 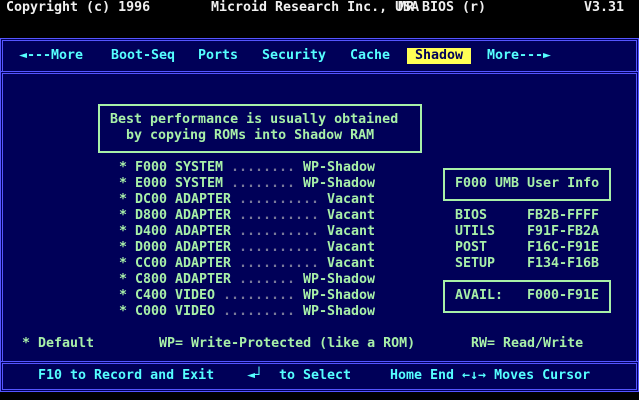 I want to click on menu-shadow: Shadow, so click(x=439, y=56).